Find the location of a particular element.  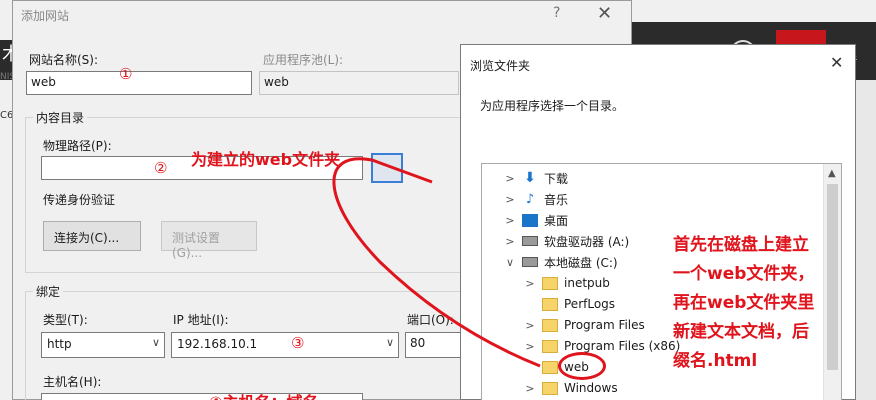

tree-item-label: inetpub is located at coordinates (587, 283).